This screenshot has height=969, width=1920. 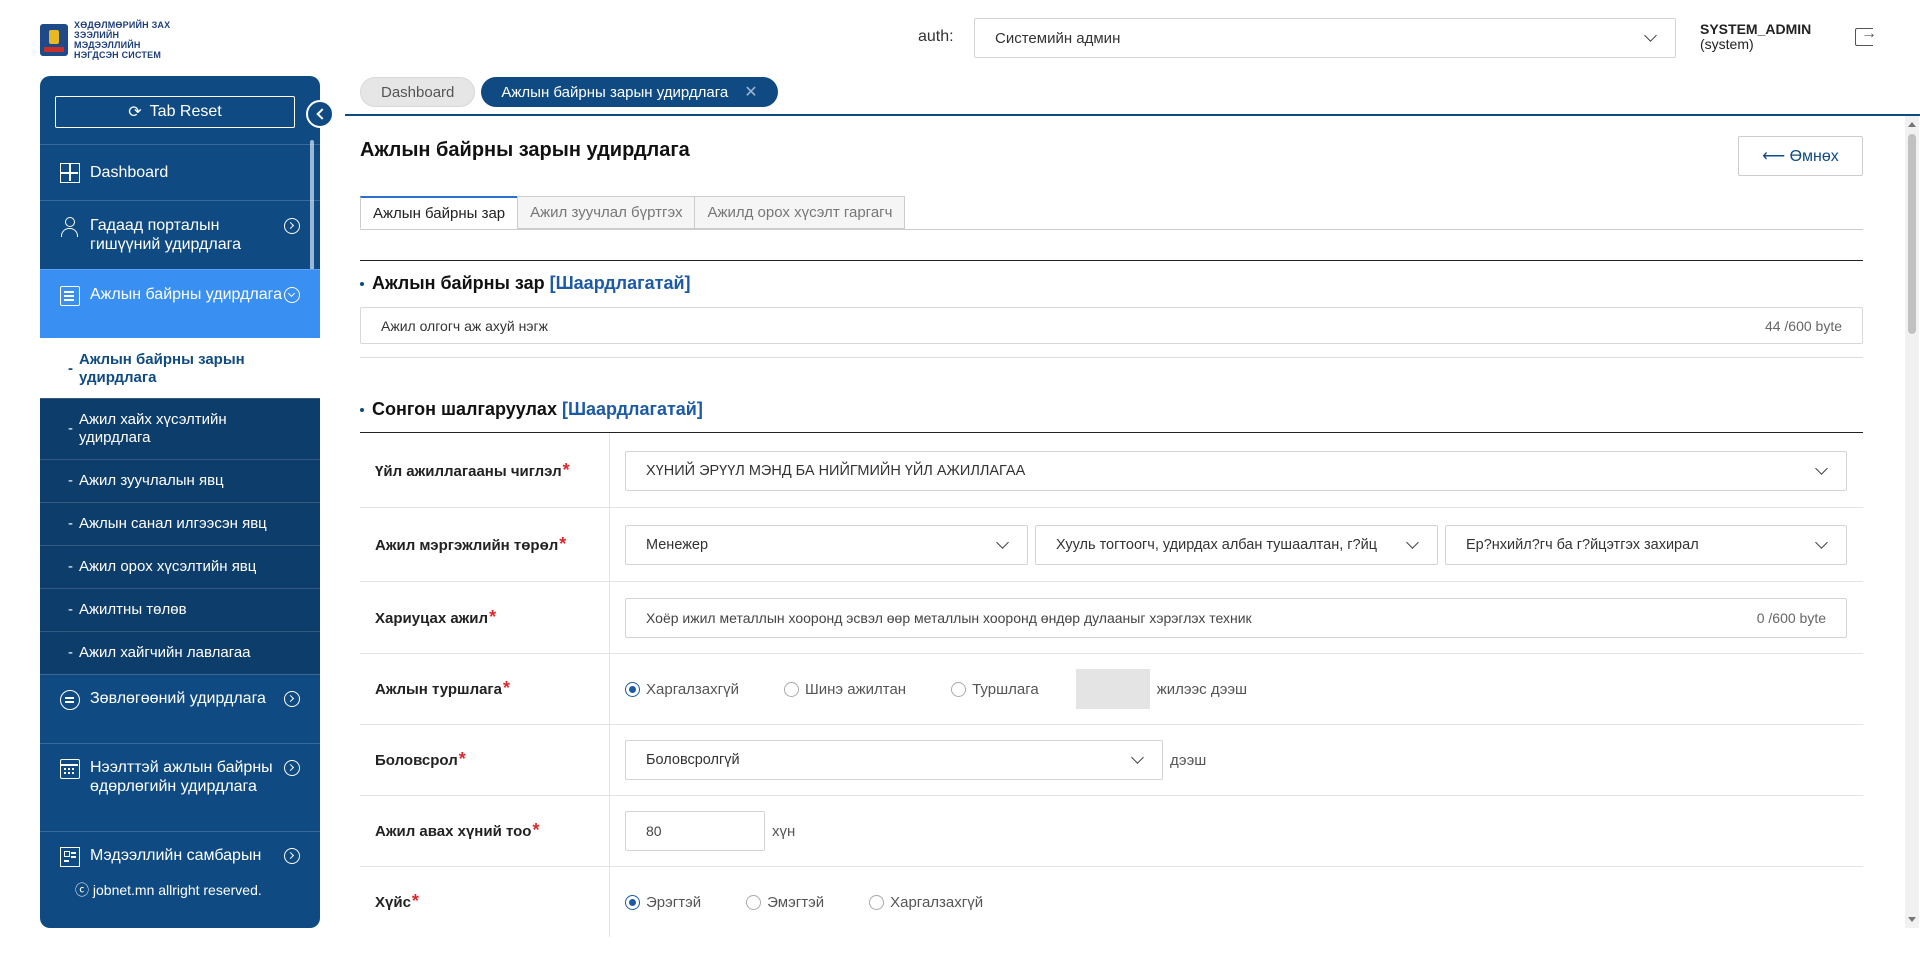 I want to click on radio-experience-new: Шинэ ажилтан, so click(x=845, y=689).